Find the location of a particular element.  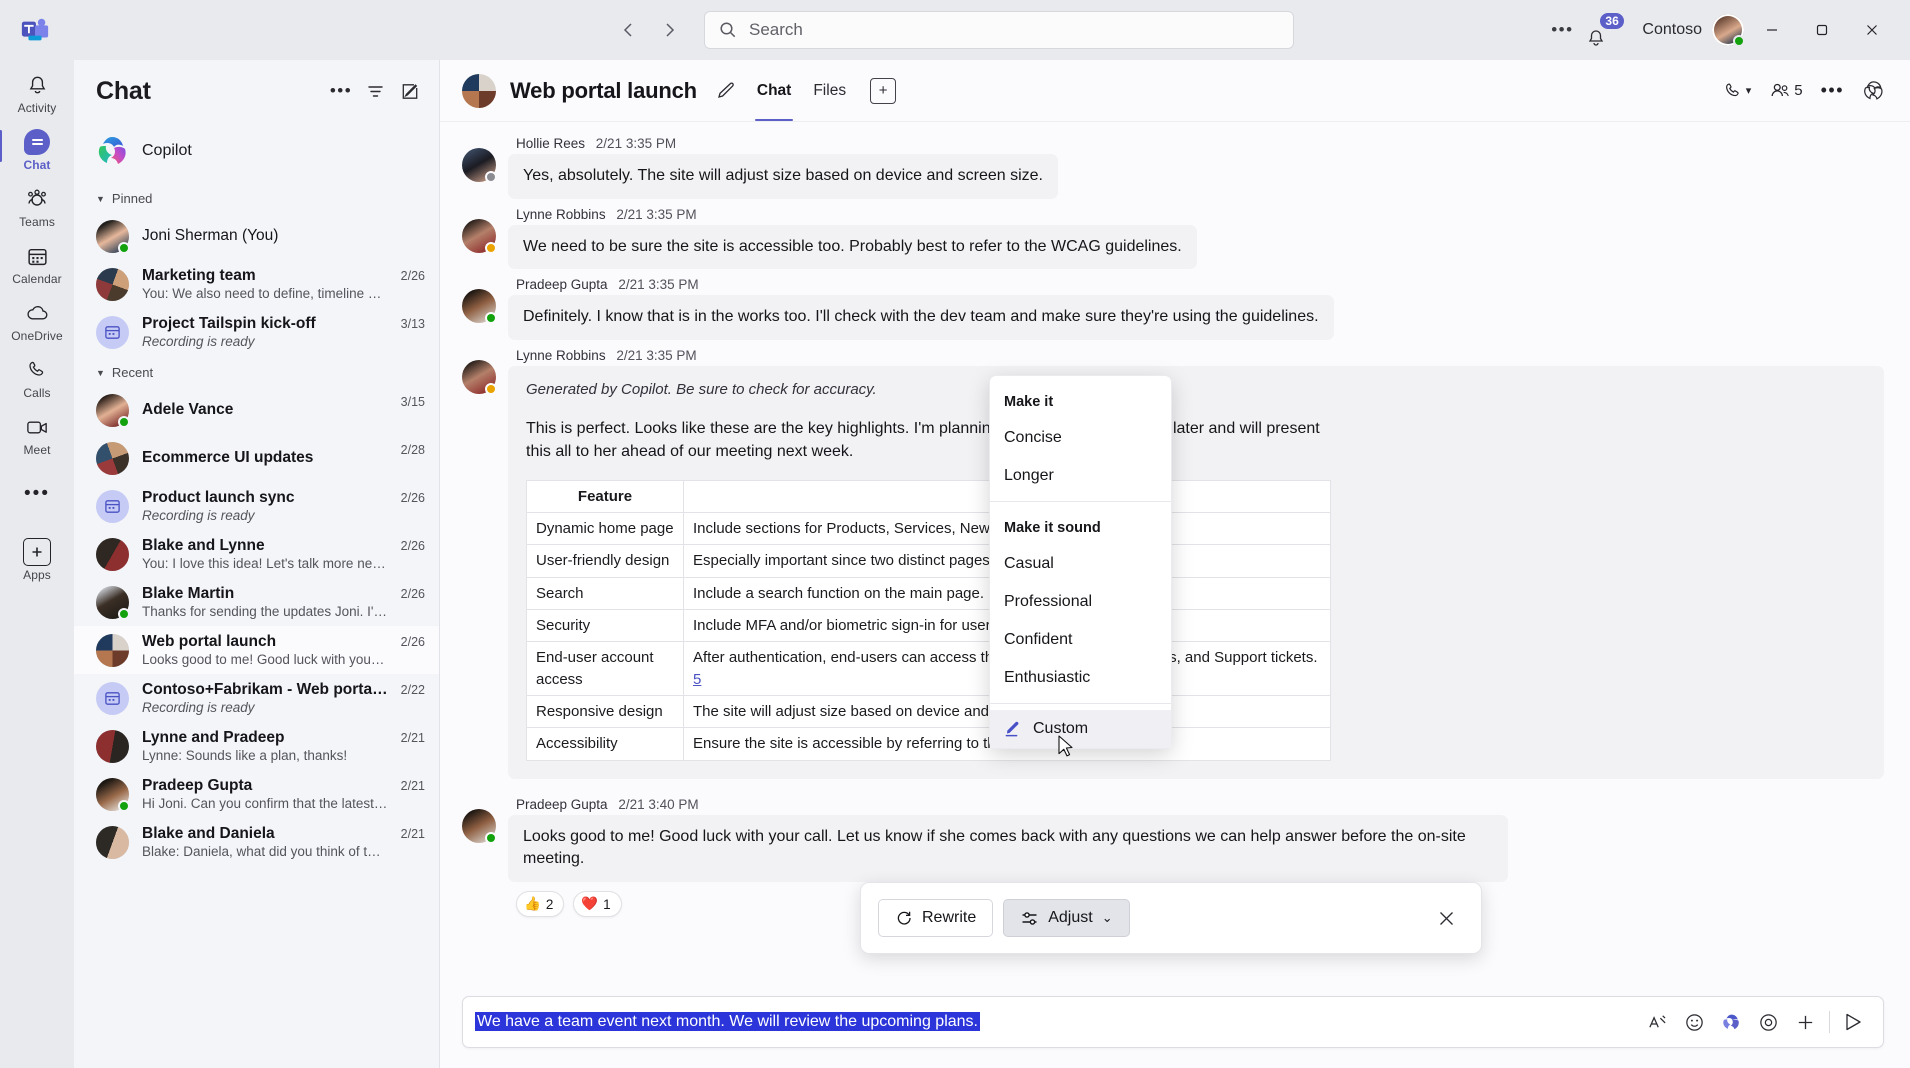

rewrite-button: Rewrite is located at coordinates (936, 918).